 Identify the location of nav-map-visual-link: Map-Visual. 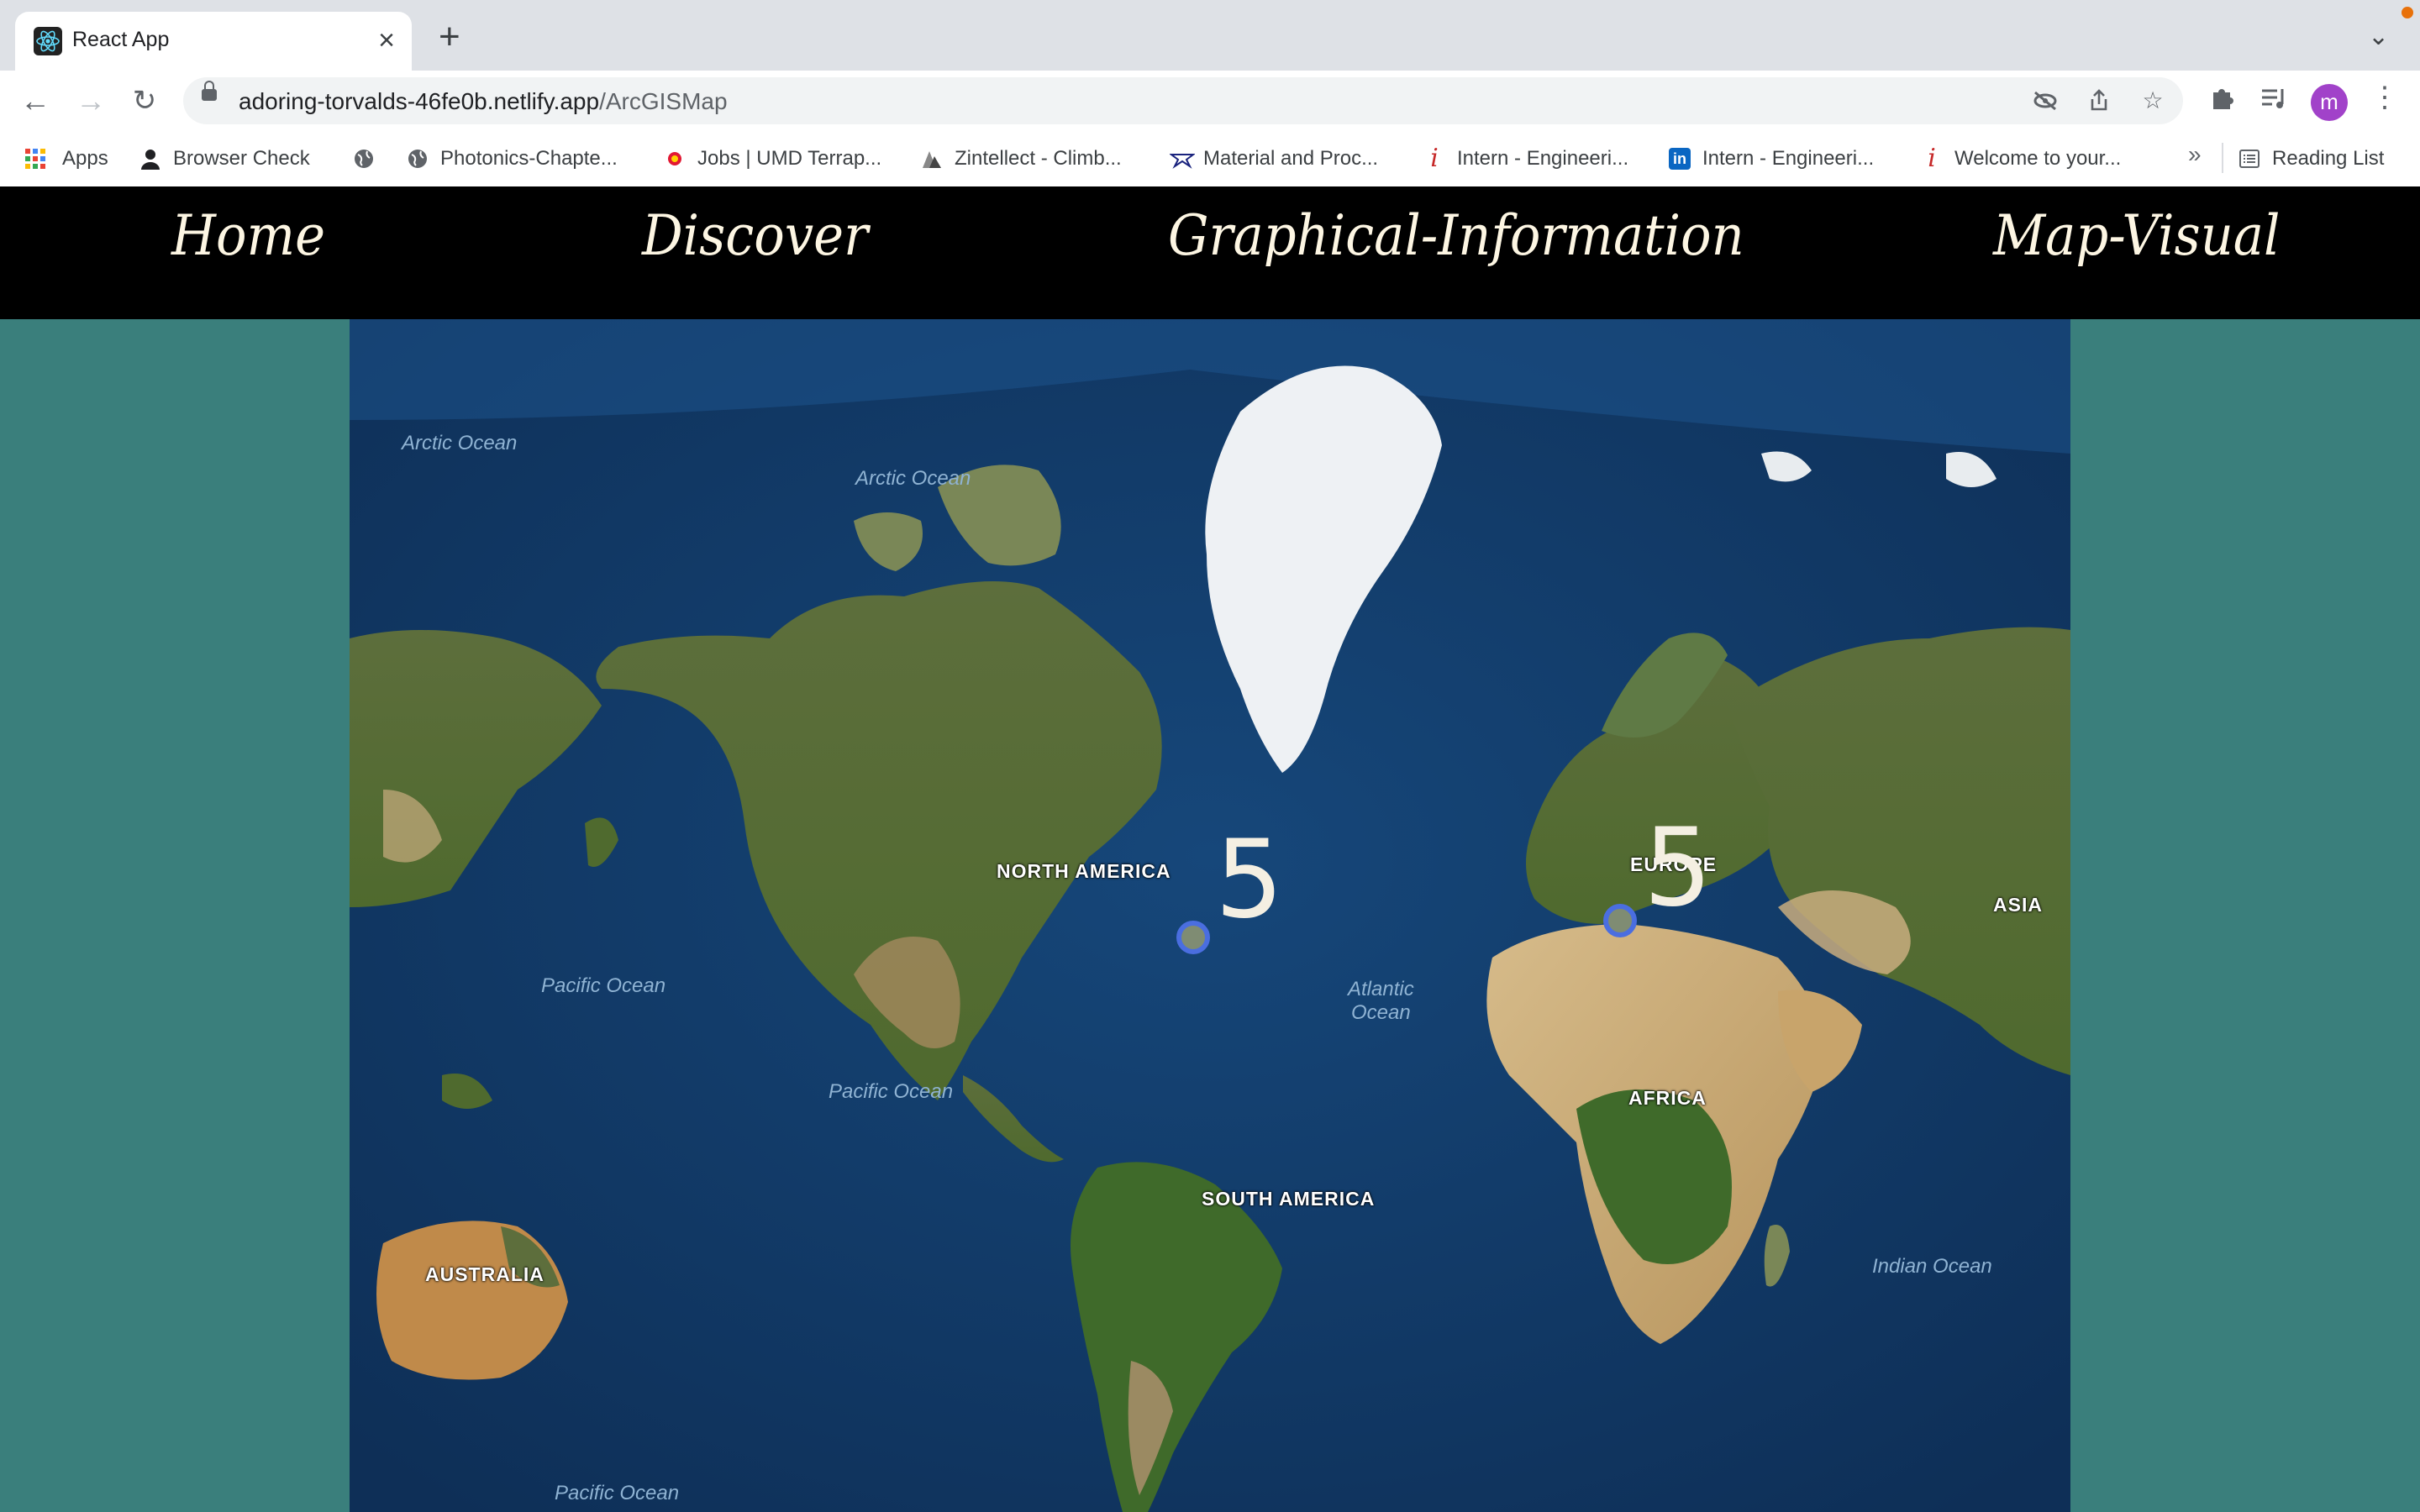
(2136, 235).